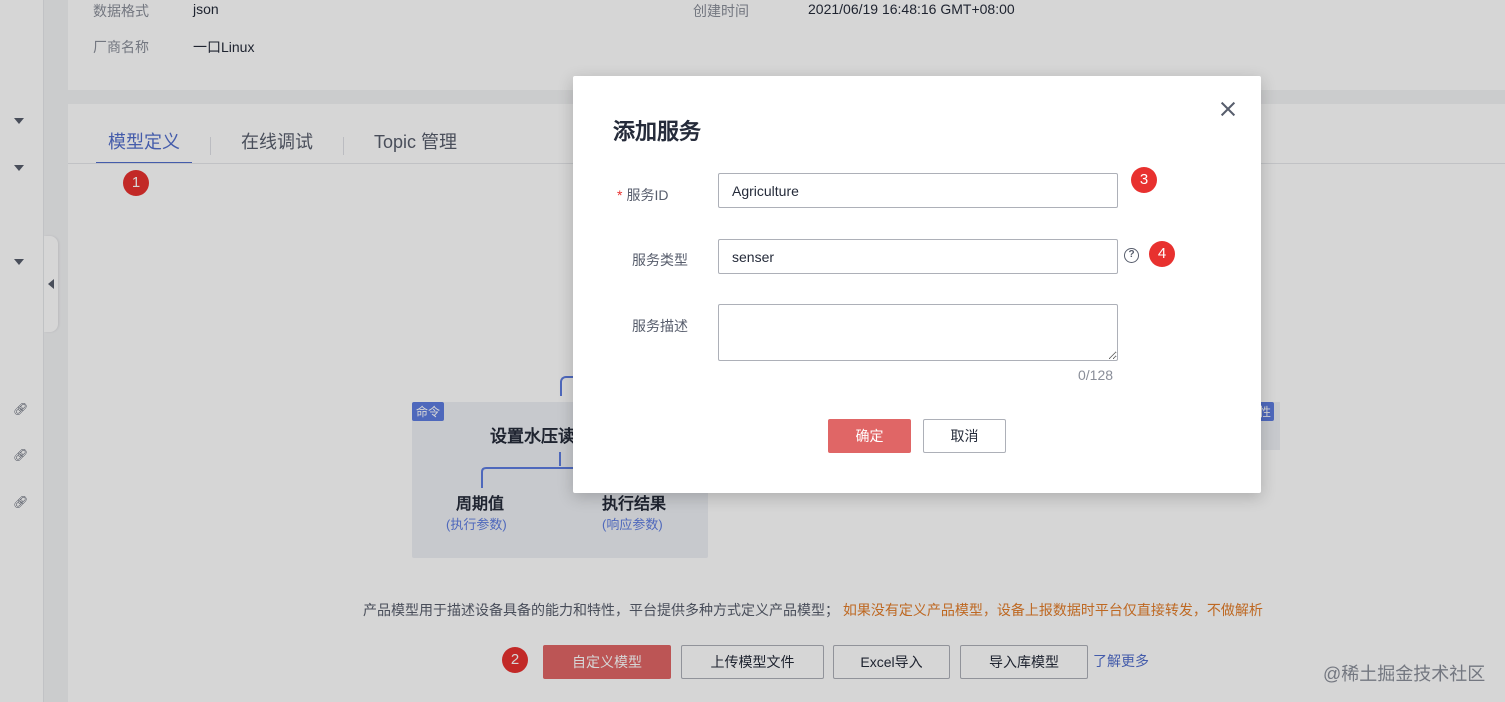 This screenshot has width=1505, height=702. Describe the element at coordinates (1131, 255) in the screenshot. I see `help-icon: ?` at that location.